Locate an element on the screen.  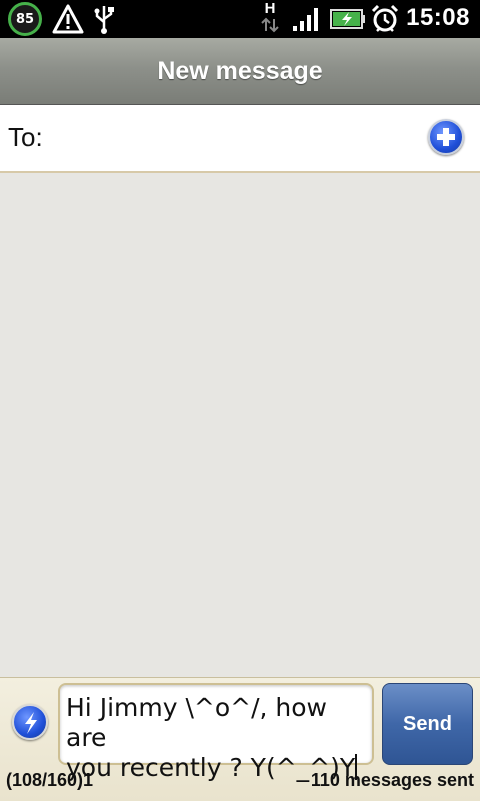
page-title: New message is located at coordinates (240, 70).